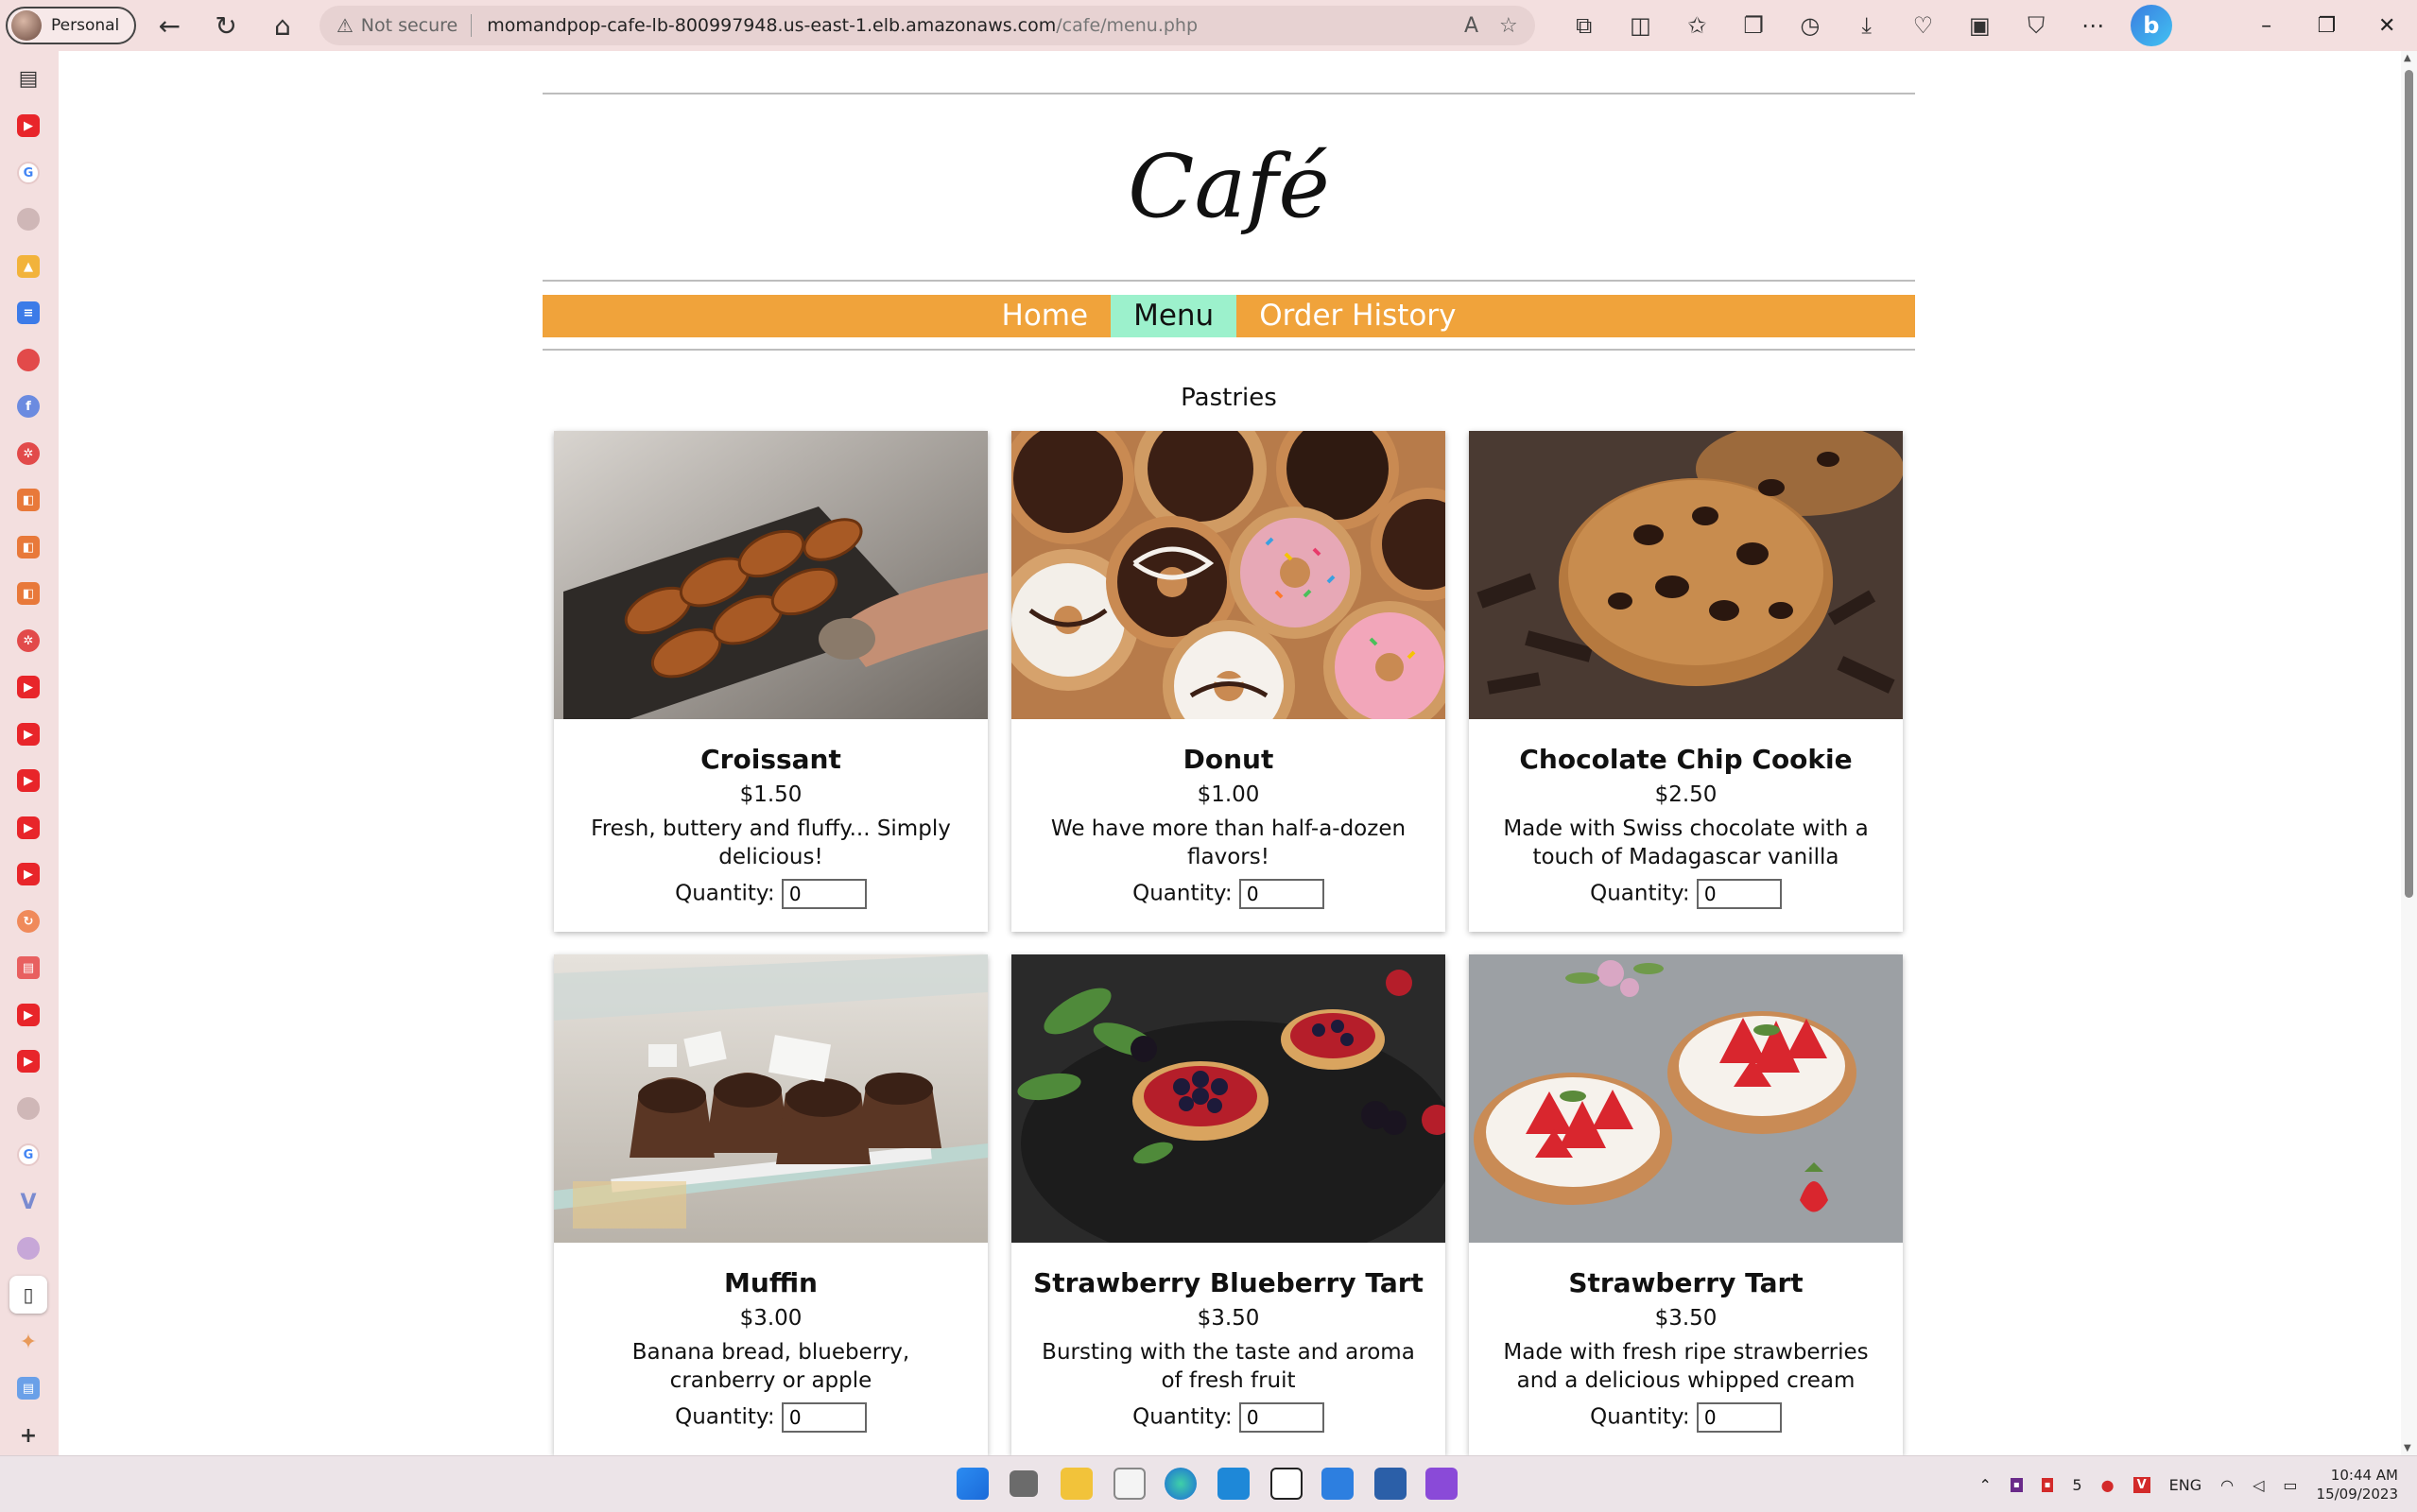  What do you see at coordinates (28, 1294) in the screenshot?
I see `page-tab-icon: ▯` at bounding box center [28, 1294].